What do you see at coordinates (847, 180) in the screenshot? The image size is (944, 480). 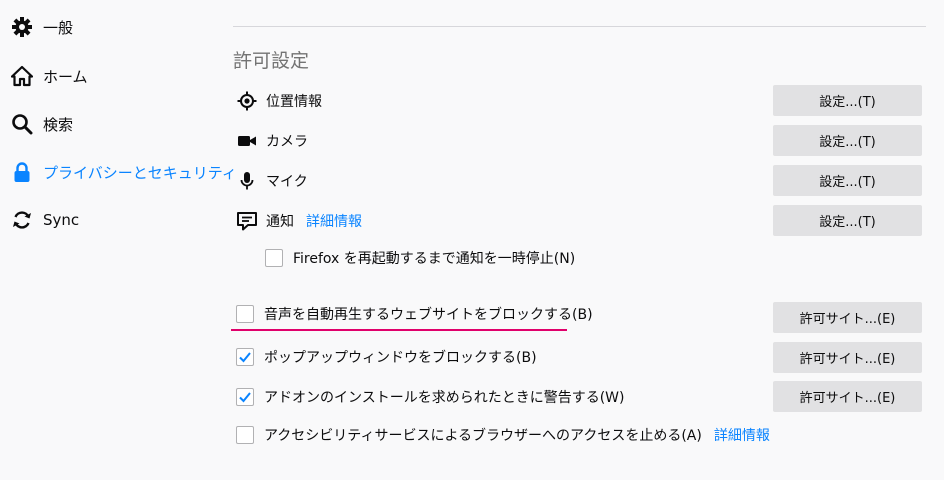 I see `microphone-settings-button: 設定...(T)` at bounding box center [847, 180].